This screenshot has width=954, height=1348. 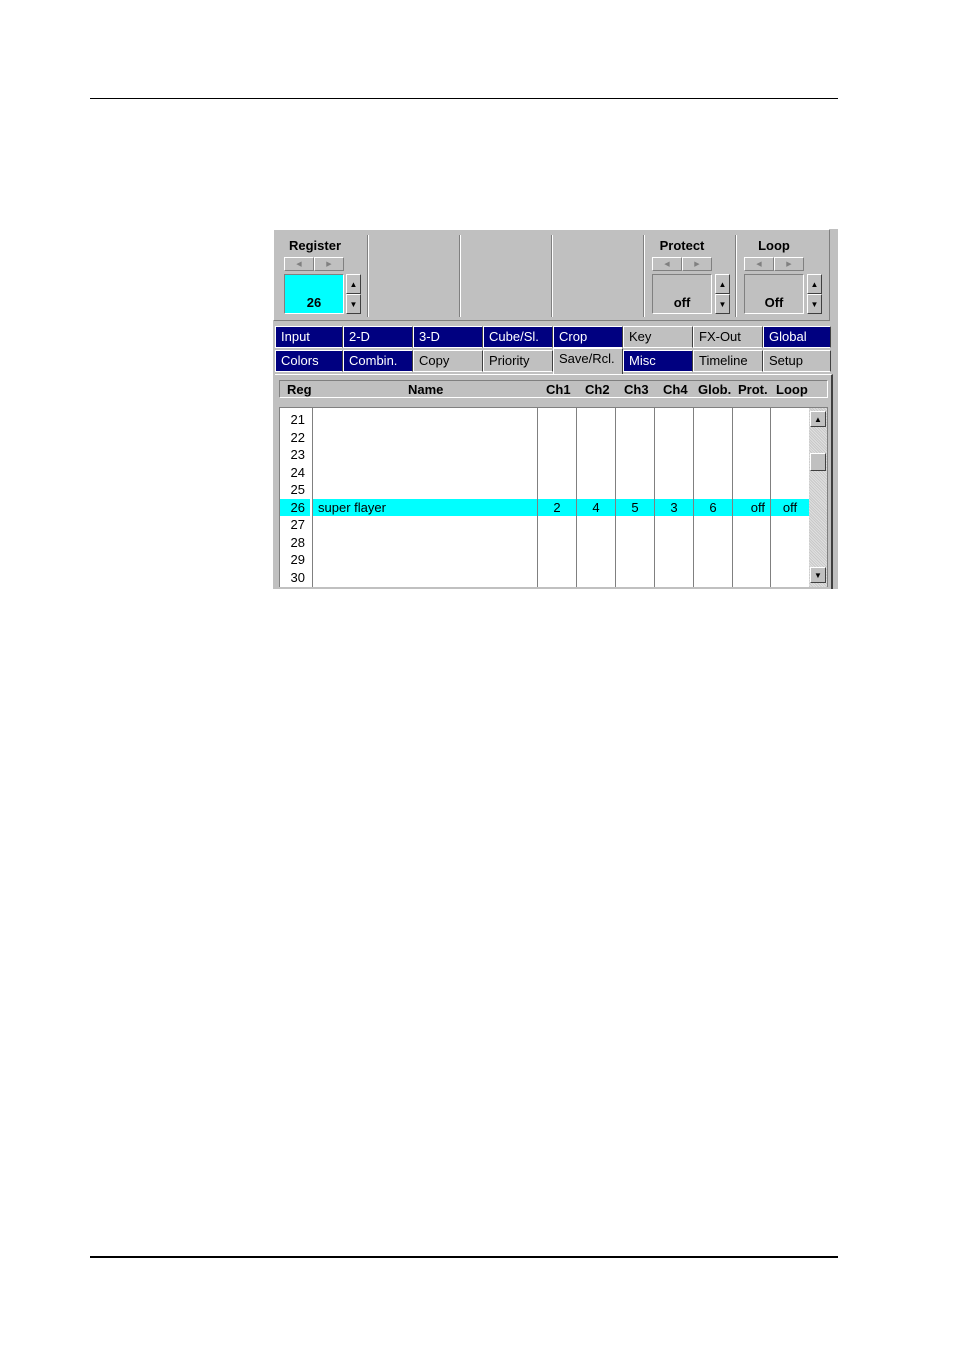 What do you see at coordinates (759, 264) in the screenshot?
I see `loop-left-button: ◀` at bounding box center [759, 264].